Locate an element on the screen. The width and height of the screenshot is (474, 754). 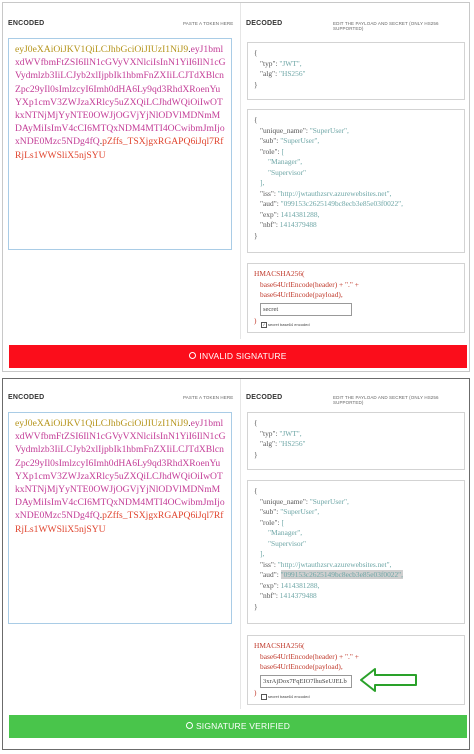
secret-input: secret is located at coordinates (306, 309).